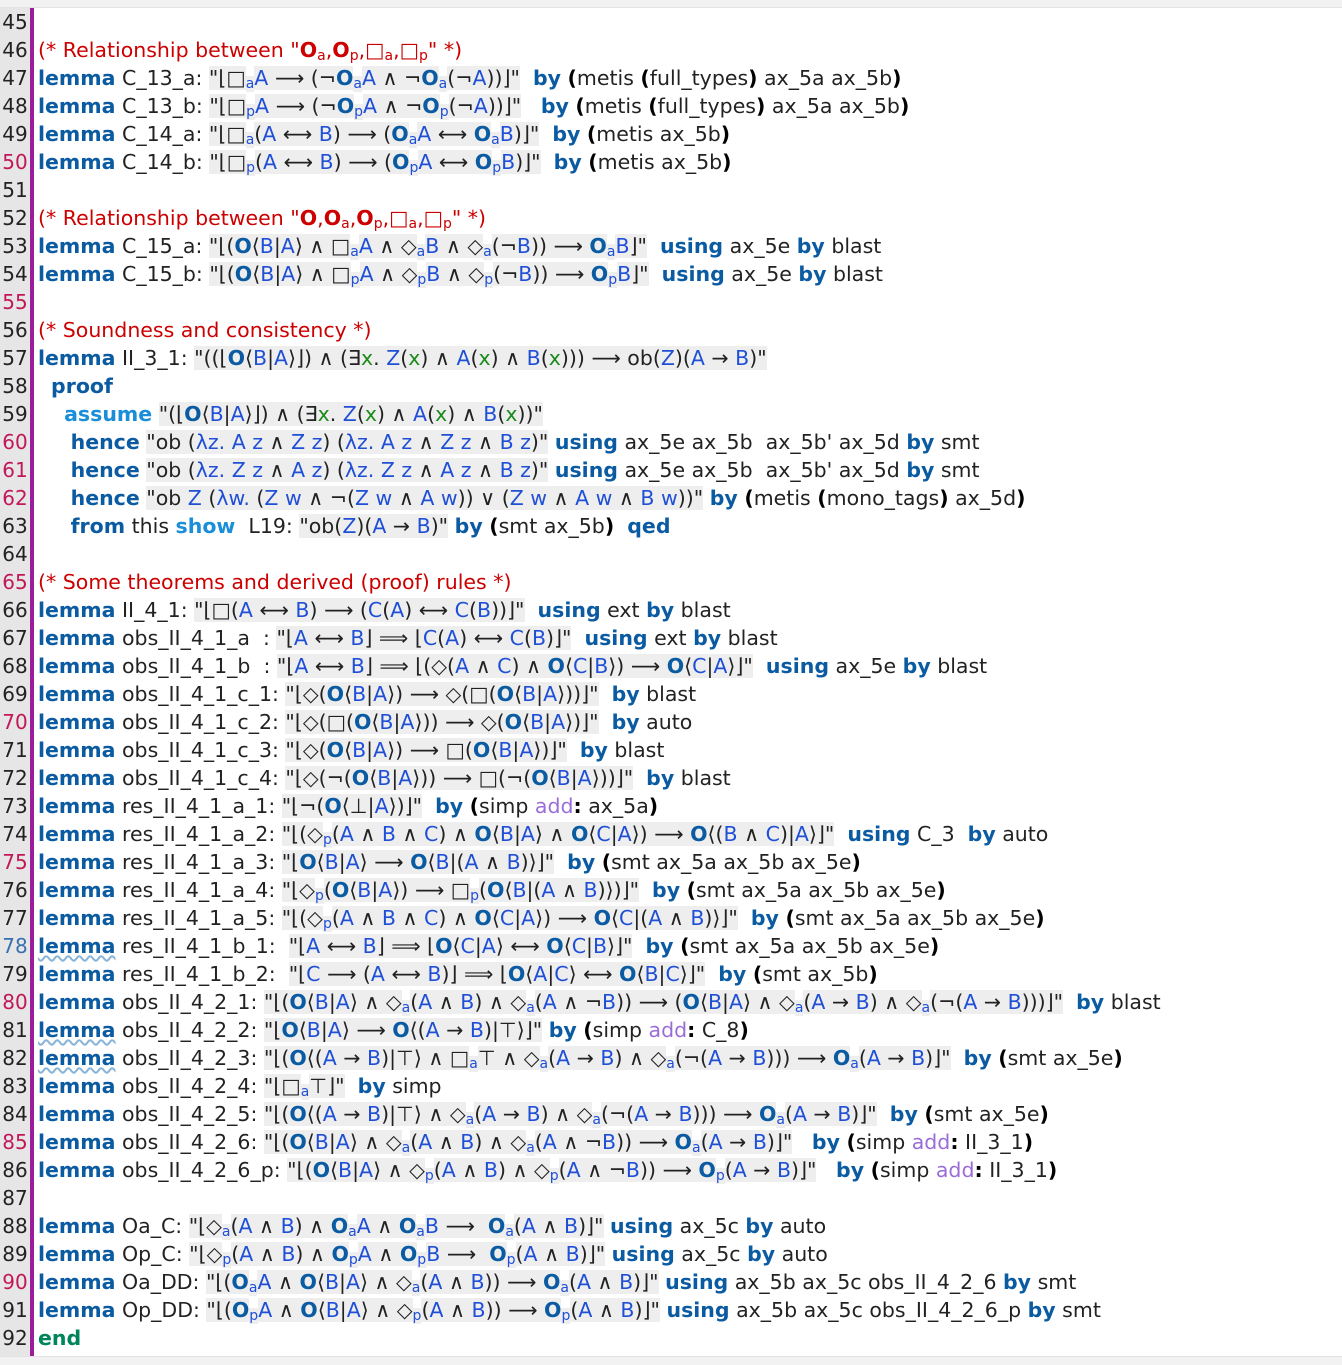 This screenshot has width=1342, height=1365. Describe the element at coordinates (439, 498) in the screenshot. I see `code-token: A w` at that location.